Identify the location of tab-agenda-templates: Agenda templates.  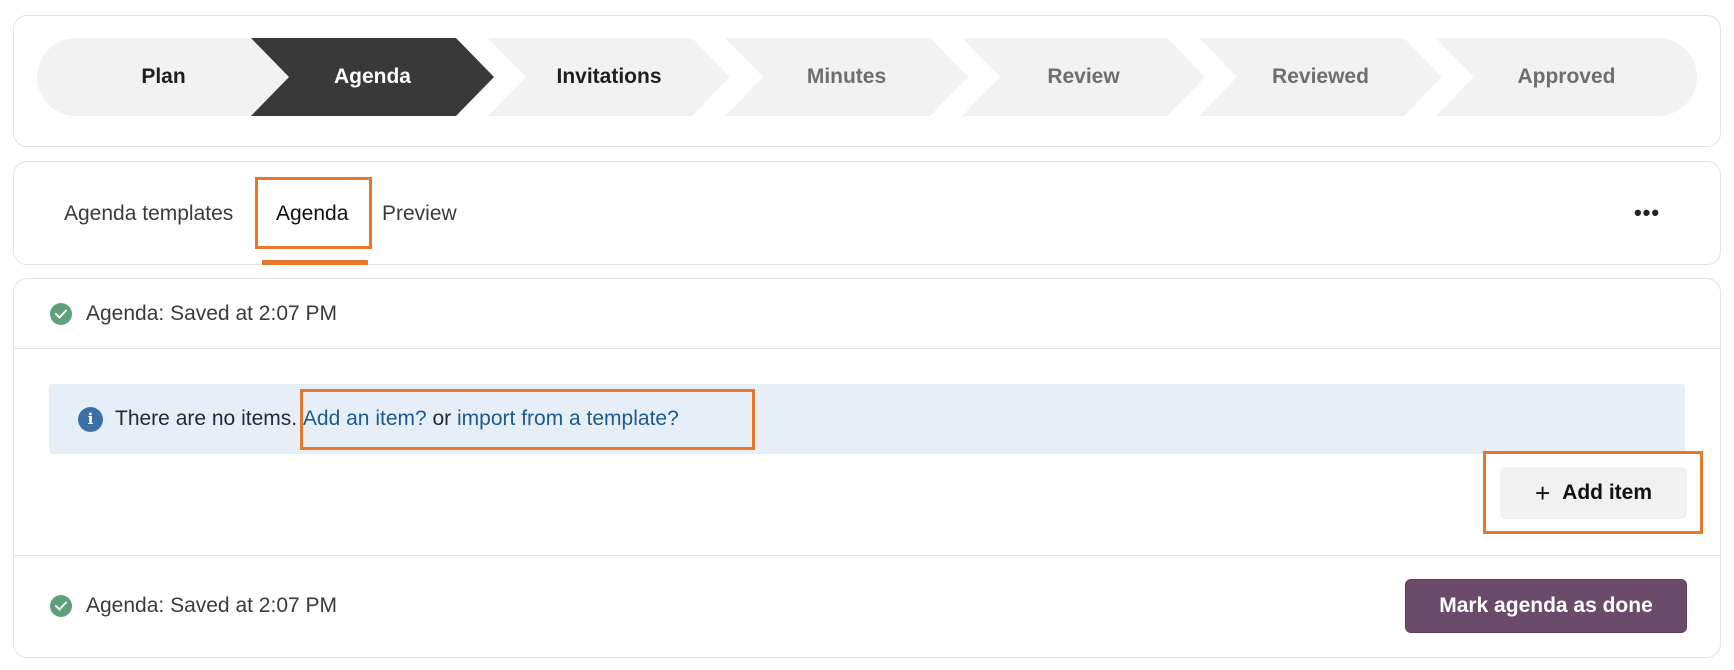
(148, 214).